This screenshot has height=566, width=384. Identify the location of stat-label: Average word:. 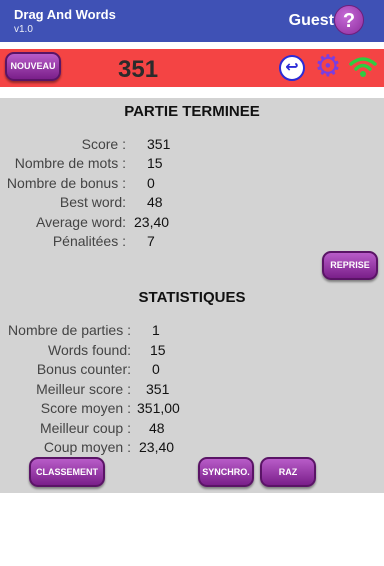
(80, 222).